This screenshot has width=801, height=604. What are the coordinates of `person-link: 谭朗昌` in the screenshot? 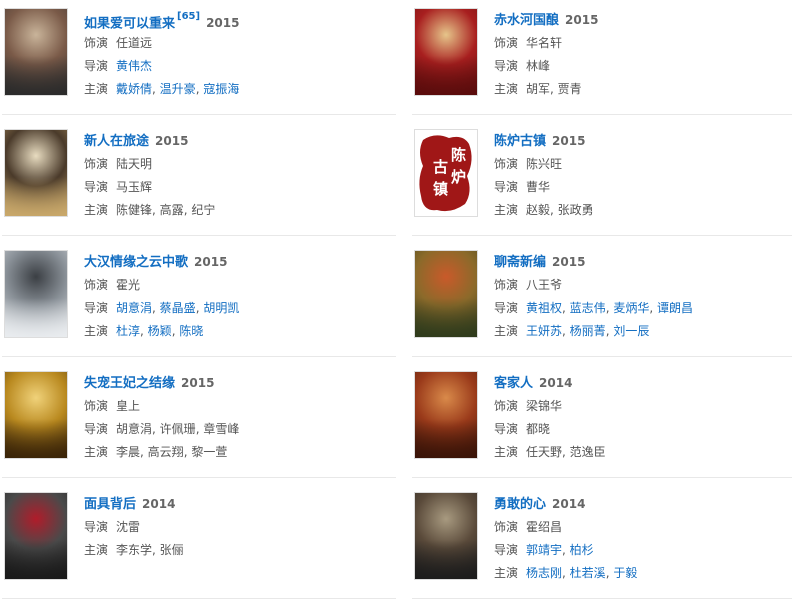 It's located at (675, 308).